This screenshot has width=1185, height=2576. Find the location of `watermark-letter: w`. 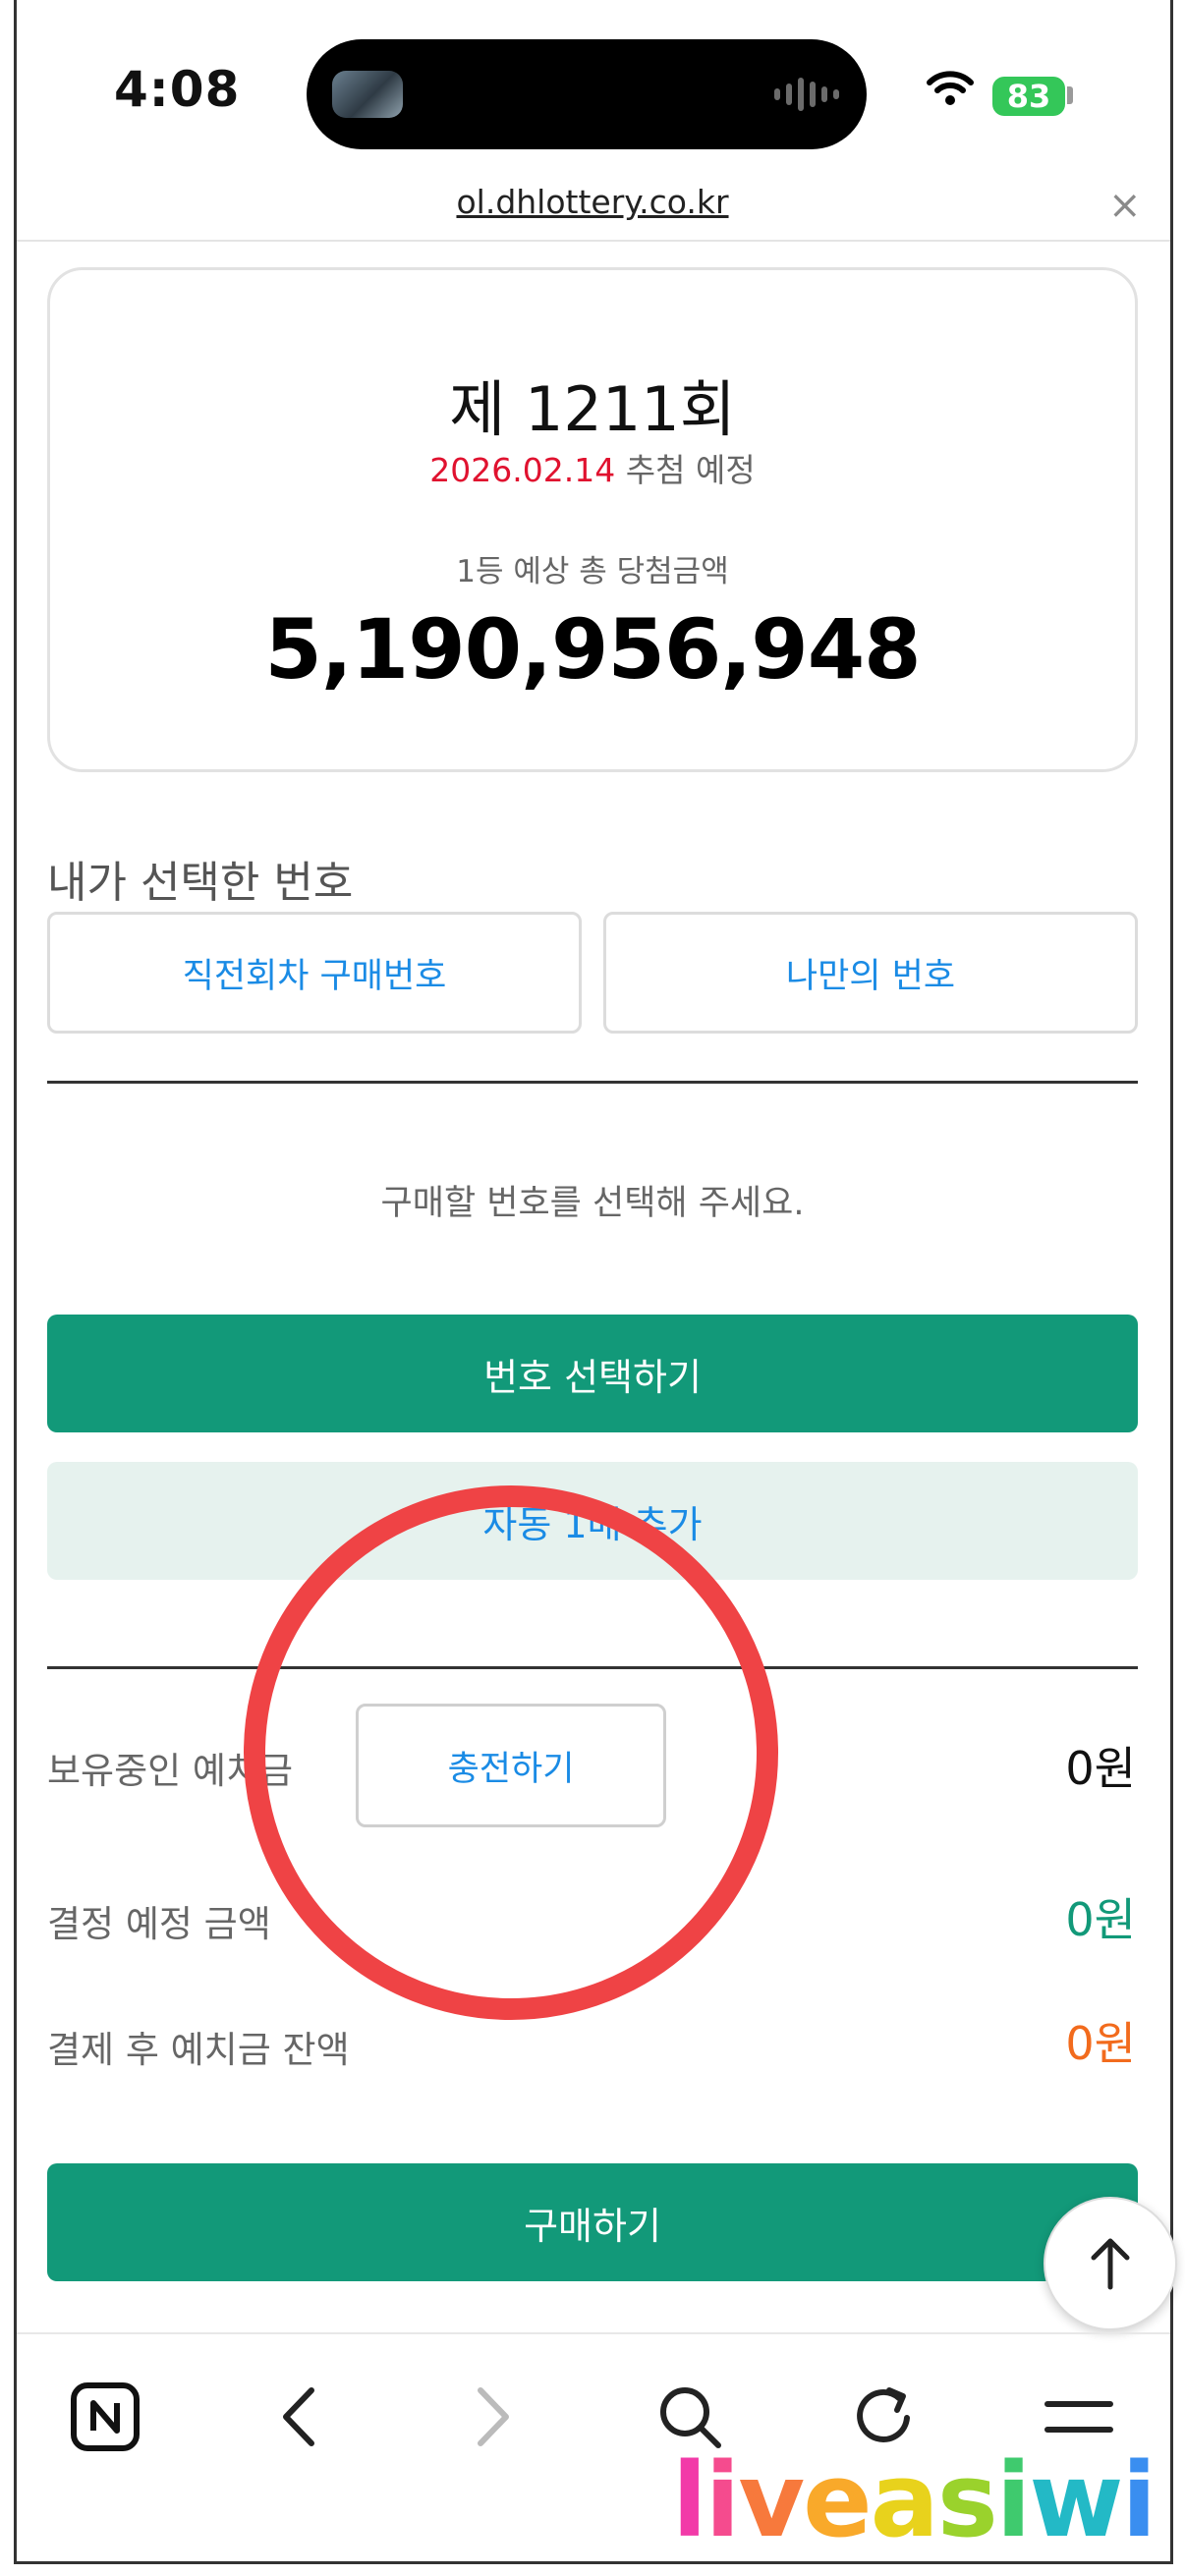

watermark-letter: w is located at coordinates (1076, 2500).